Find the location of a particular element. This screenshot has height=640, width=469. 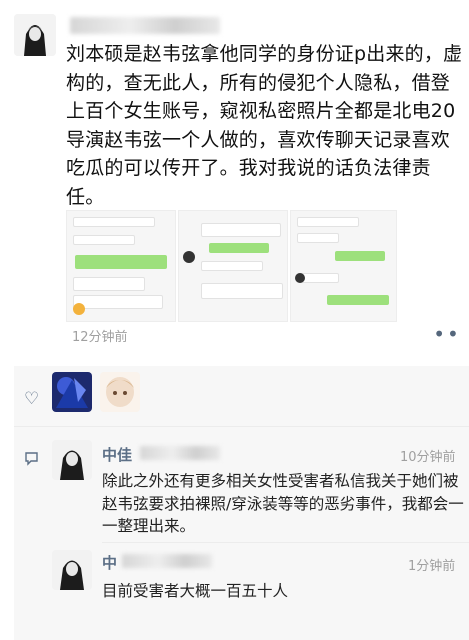

likes-divider is located at coordinates (241, 426).